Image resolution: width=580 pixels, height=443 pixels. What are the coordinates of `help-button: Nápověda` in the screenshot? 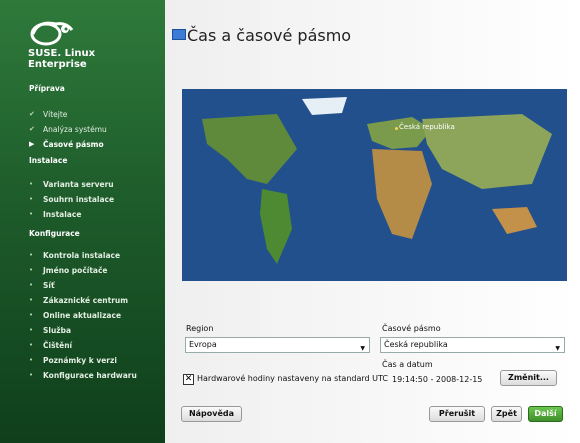 It's located at (211, 414).